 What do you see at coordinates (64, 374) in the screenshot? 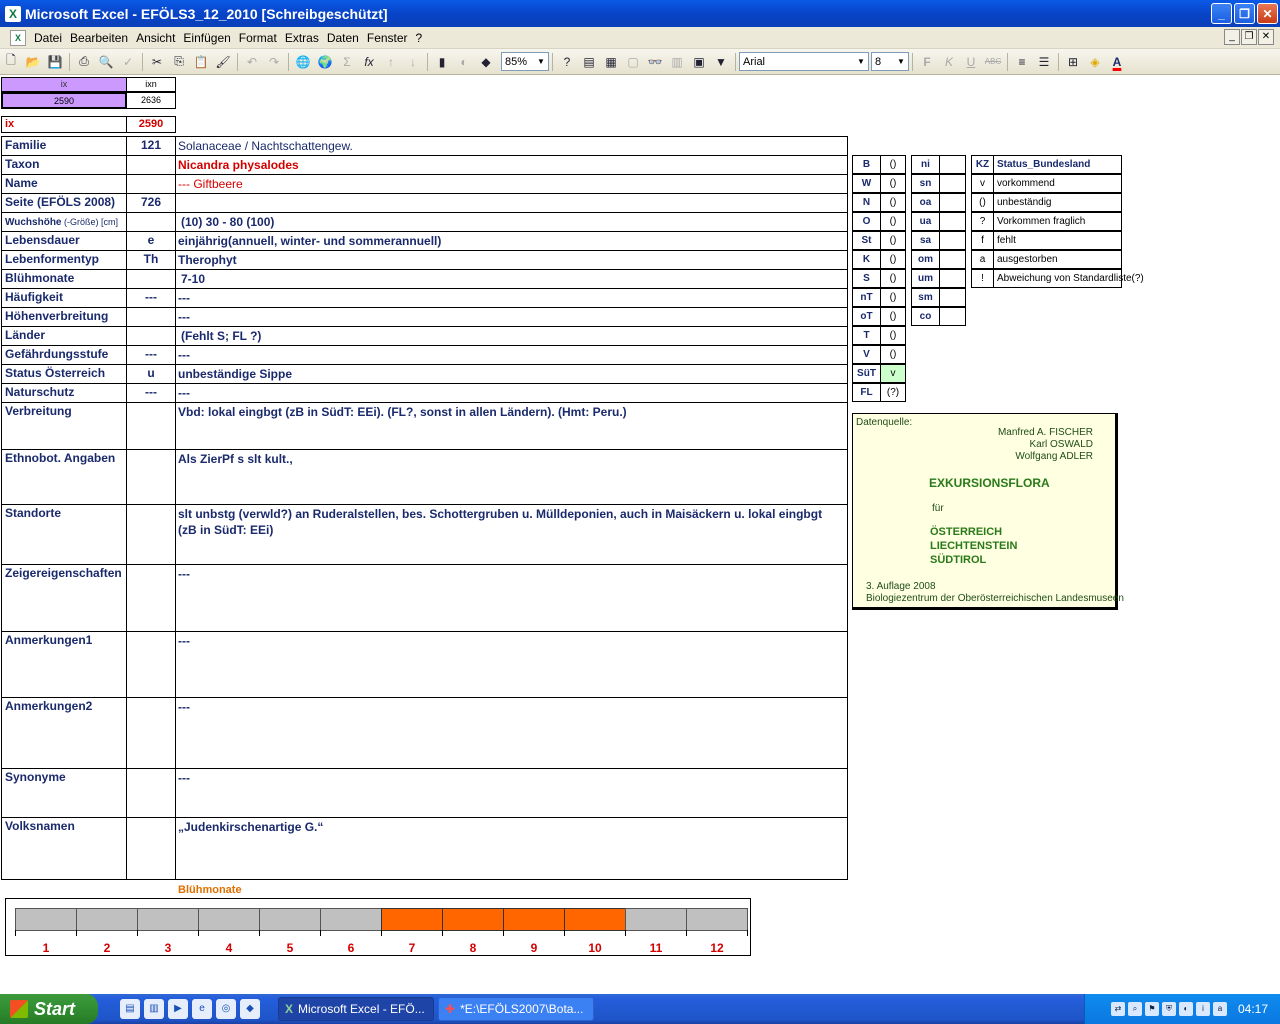
I see `row-label: Status Österreich` at bounding box center [64, 374].